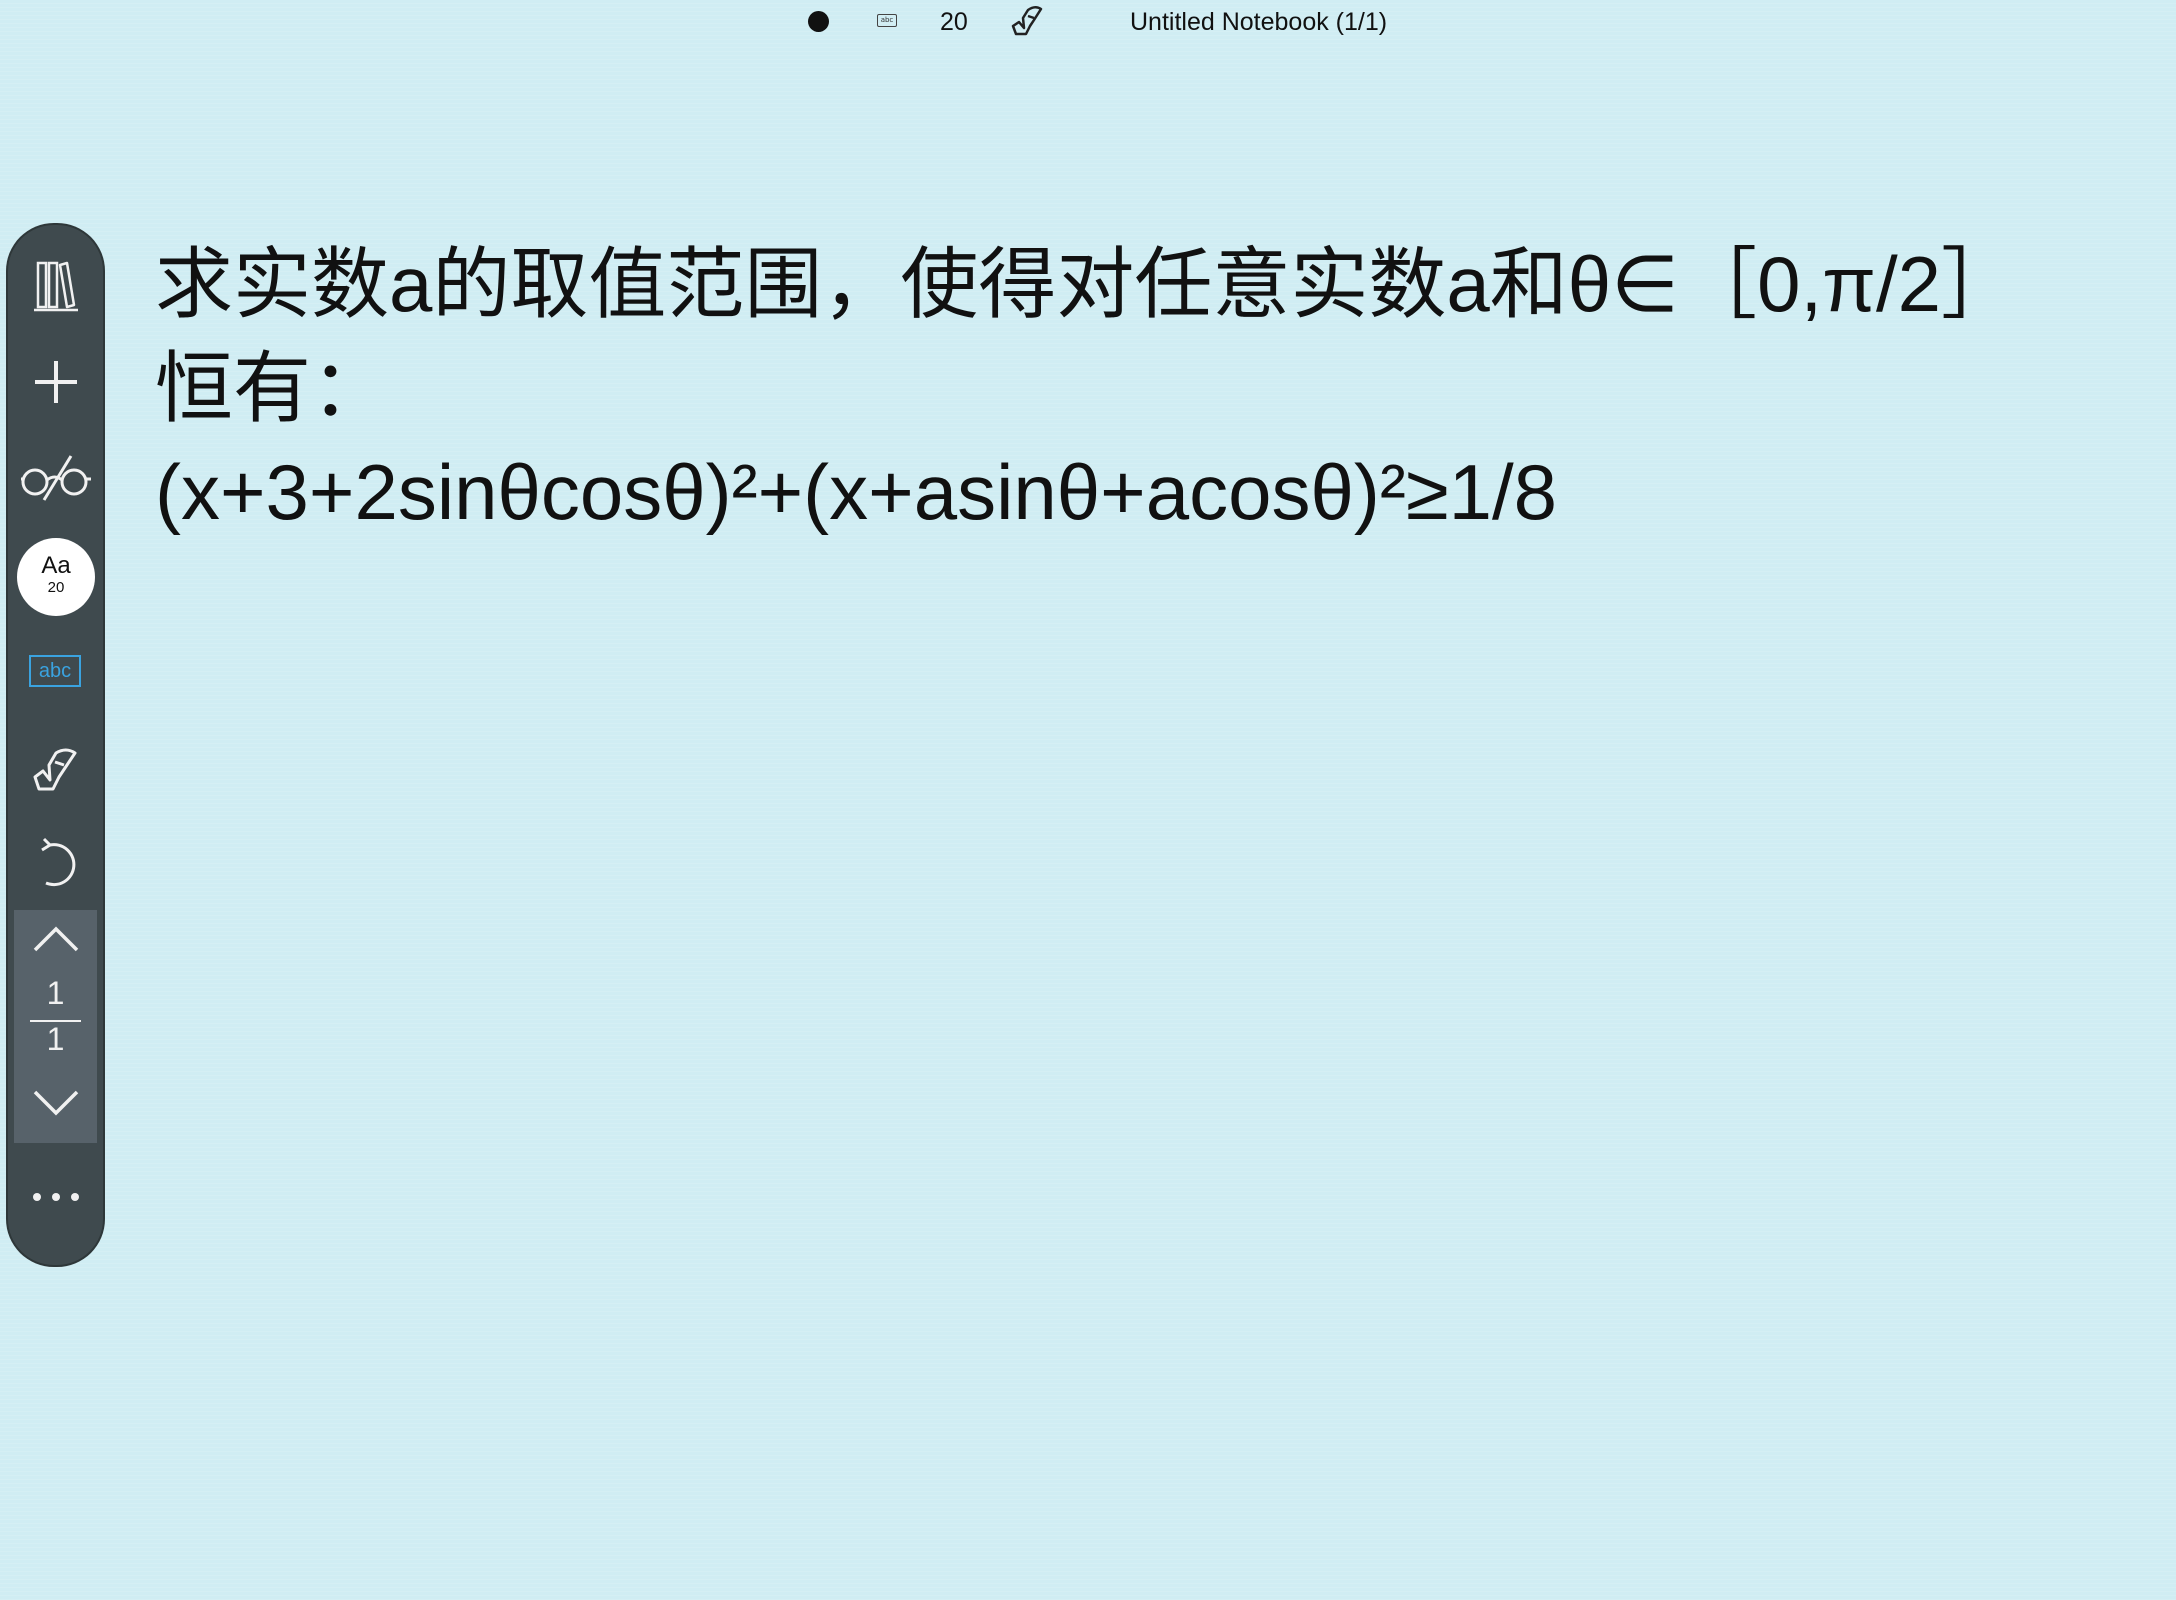 The width and height of the screenshot is (2176, 1600). I want to click on undo-button, so click(55, 863).